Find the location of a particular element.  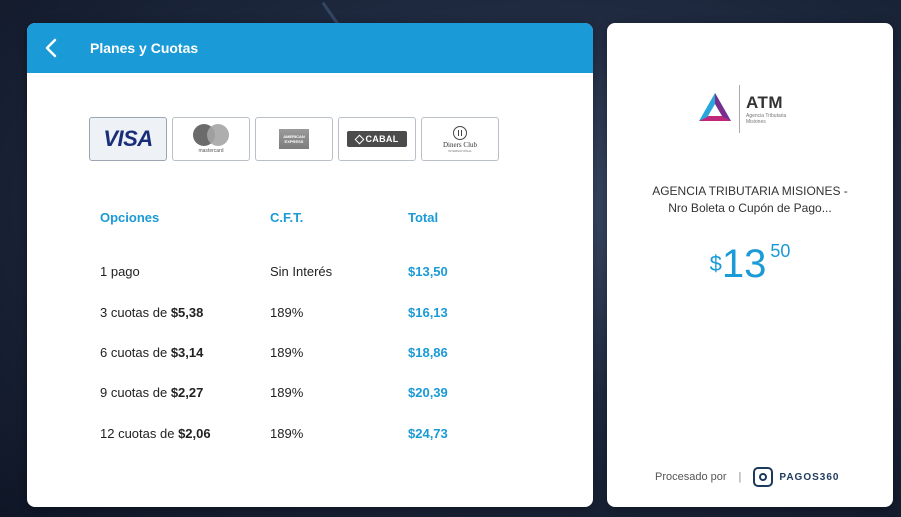

header-total: Total is located at coordinates (423, 217).